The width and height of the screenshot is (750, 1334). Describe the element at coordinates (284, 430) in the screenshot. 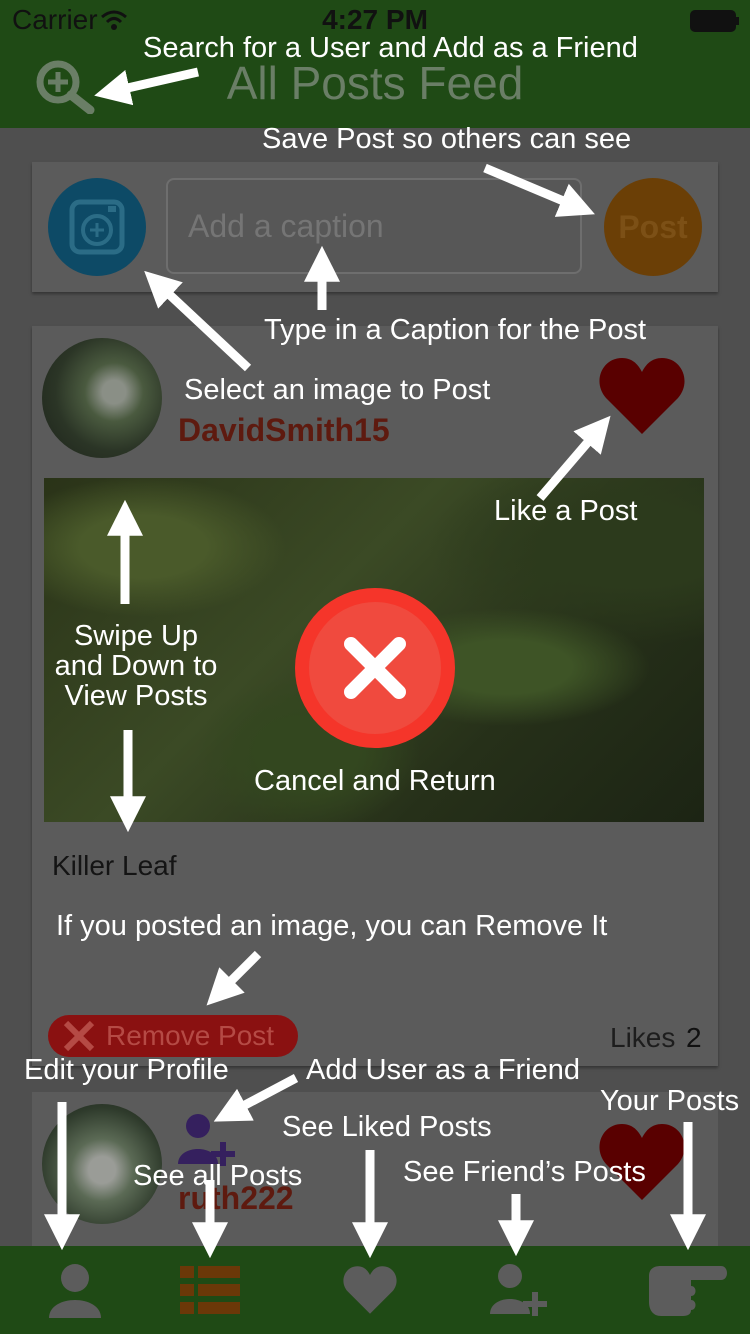

I see `post-username: DavidSmith15` at that location.